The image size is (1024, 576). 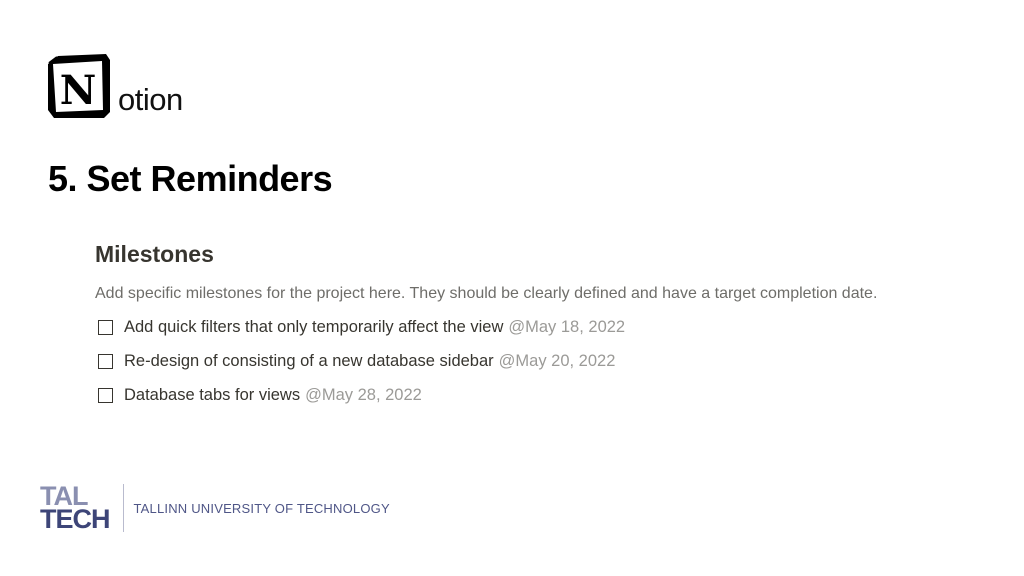 What do you see at coordinates (190, 178) in the screenshot?
I see `slide-title: 5. Set Reminders` at bounding box center [190, 178].